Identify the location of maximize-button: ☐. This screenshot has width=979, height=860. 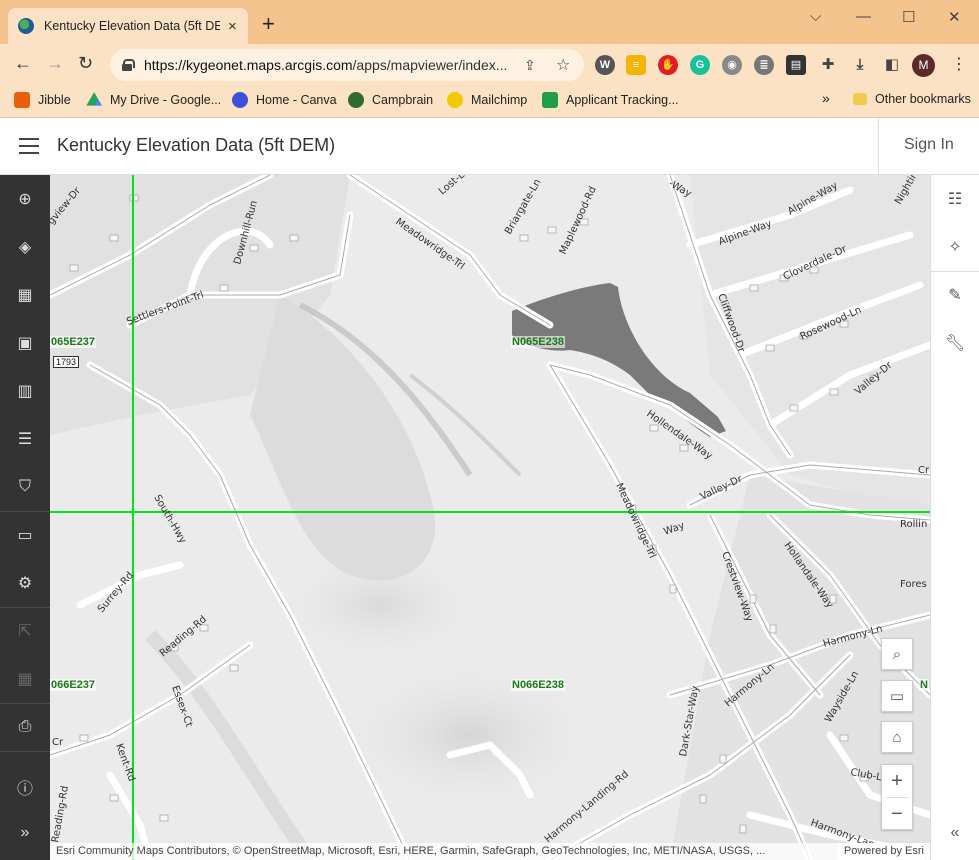
(908, 17).